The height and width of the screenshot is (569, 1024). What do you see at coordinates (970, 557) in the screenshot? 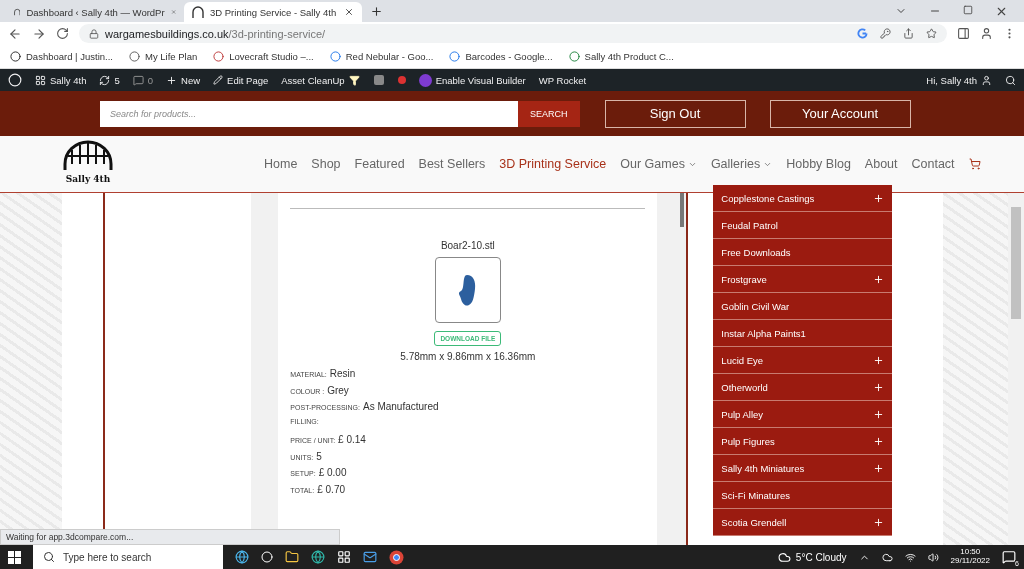
I see `clock: 10:50 29/11/2022` at bounding box center [970, 557].